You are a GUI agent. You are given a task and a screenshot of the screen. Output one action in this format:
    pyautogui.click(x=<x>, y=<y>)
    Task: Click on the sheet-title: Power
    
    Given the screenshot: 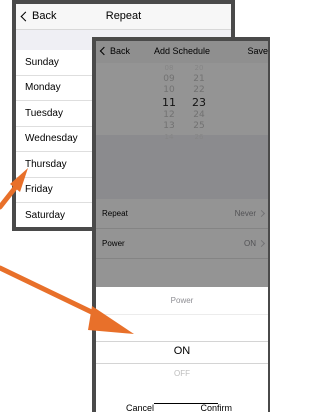 What is the action you would take?
    pyautogui.click(x=182, y=301)
    